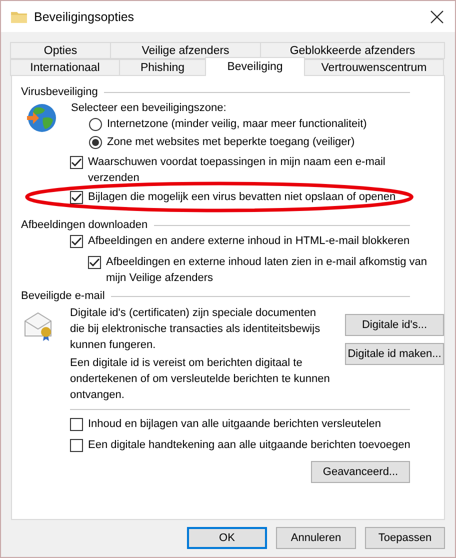 This screenshot has width=456, height=558. What do you see at coordinates (249, 241) in the screenshot?
I see `checkbox-label: Afbeeldingen en andere externe inhoud in HTML-e-mail blokkeren` at bounding box center [249, 241].